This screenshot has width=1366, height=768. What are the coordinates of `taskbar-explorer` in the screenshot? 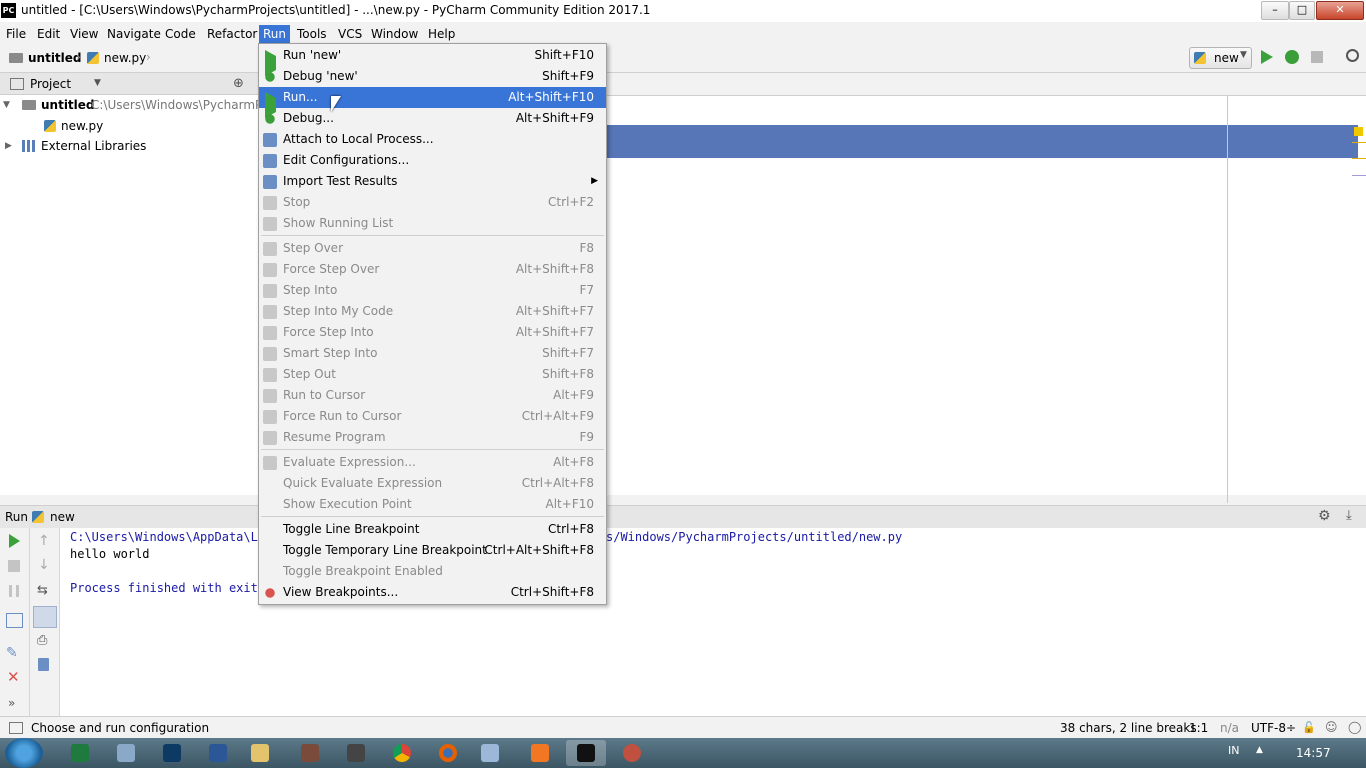 It's located at (260, 753).